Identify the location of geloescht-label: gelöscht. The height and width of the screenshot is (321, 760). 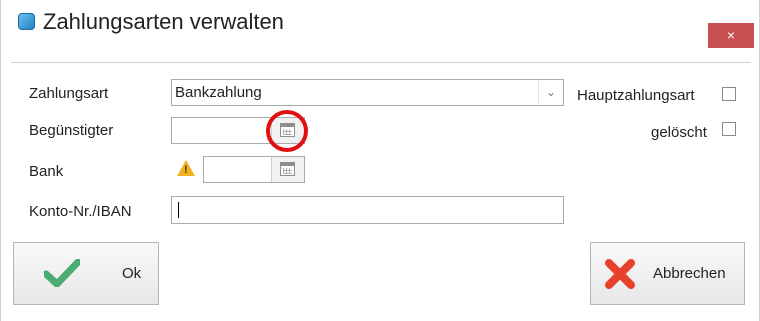
(679, 132).